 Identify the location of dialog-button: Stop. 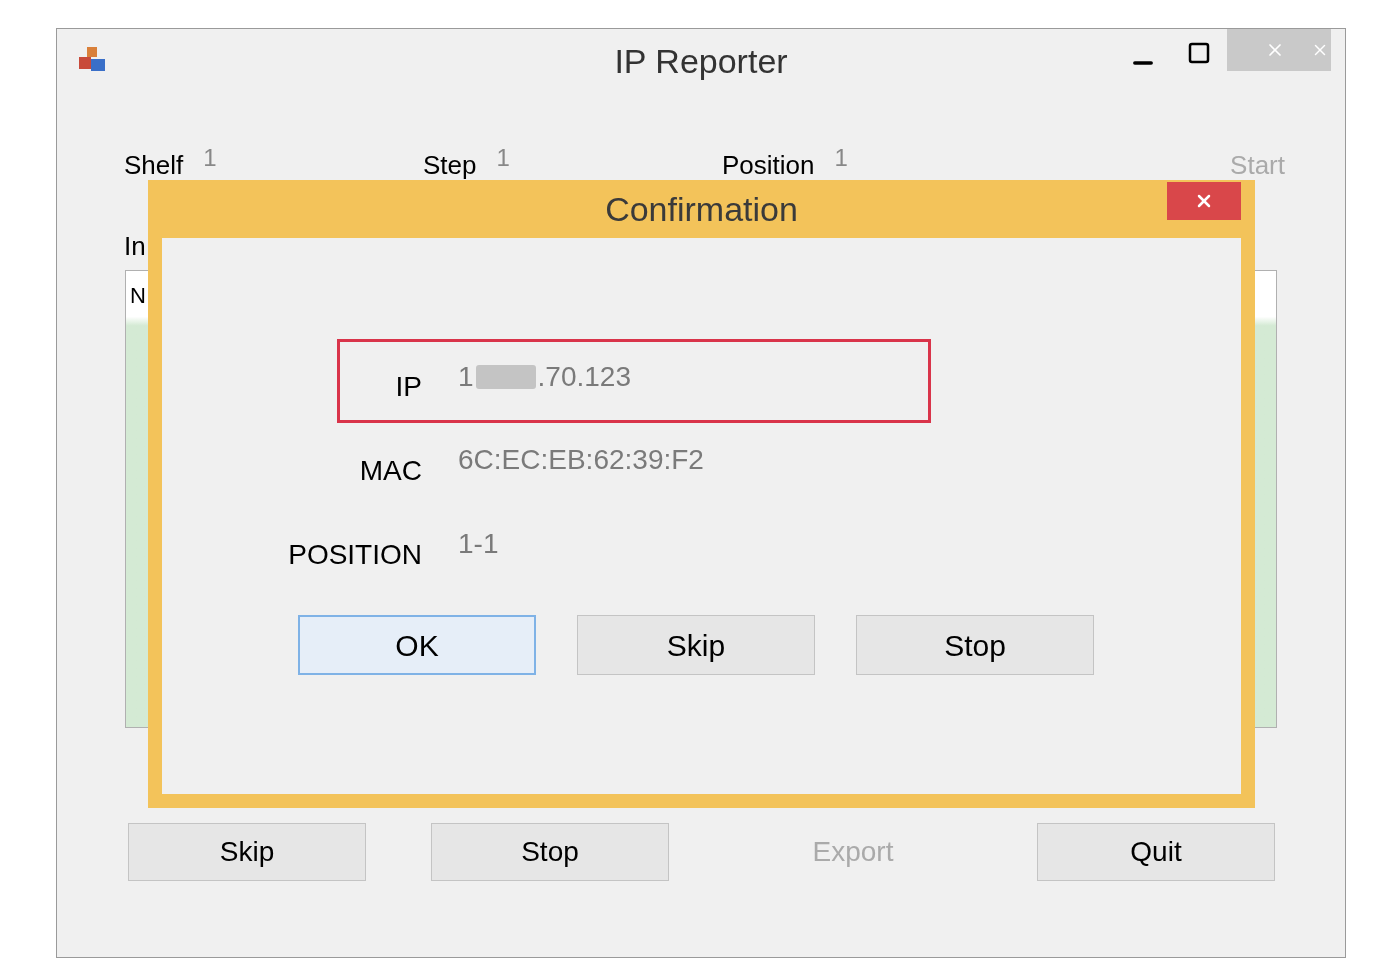
(975, 645).